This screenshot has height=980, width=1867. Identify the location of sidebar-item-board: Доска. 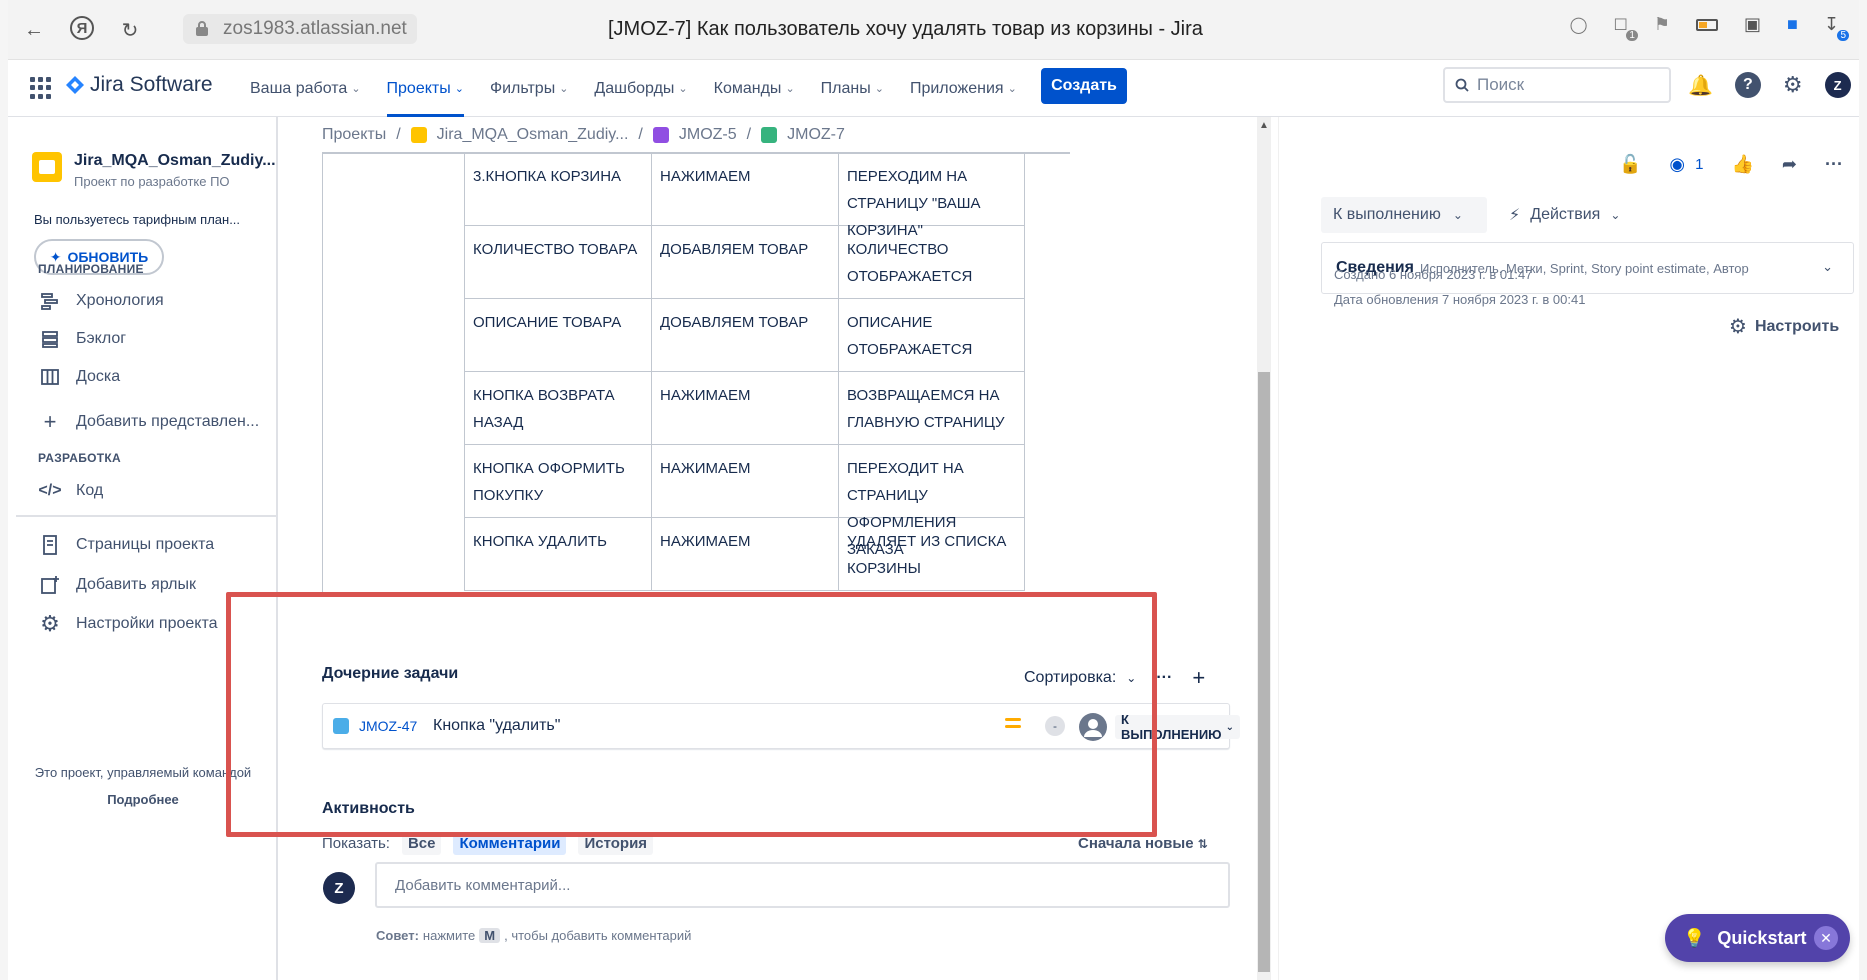
(79, 377).